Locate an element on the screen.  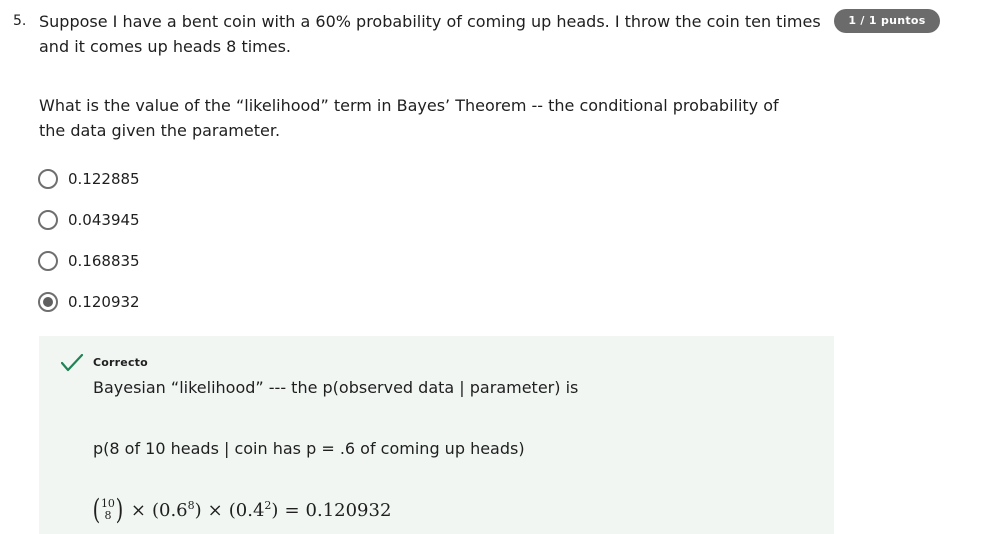
likelihood-formula: ( 10 8 ) × (0.68) × (0.42) = 0.120932 is located at coordinates (241, 509).